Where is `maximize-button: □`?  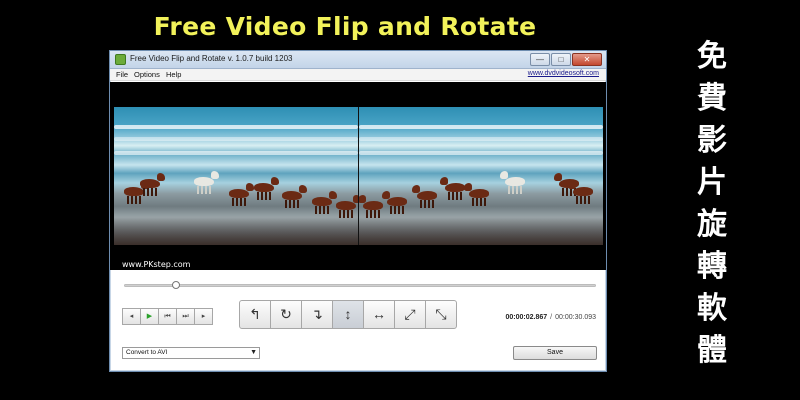 maximize-button: □ is located at coordinates (561, 59).